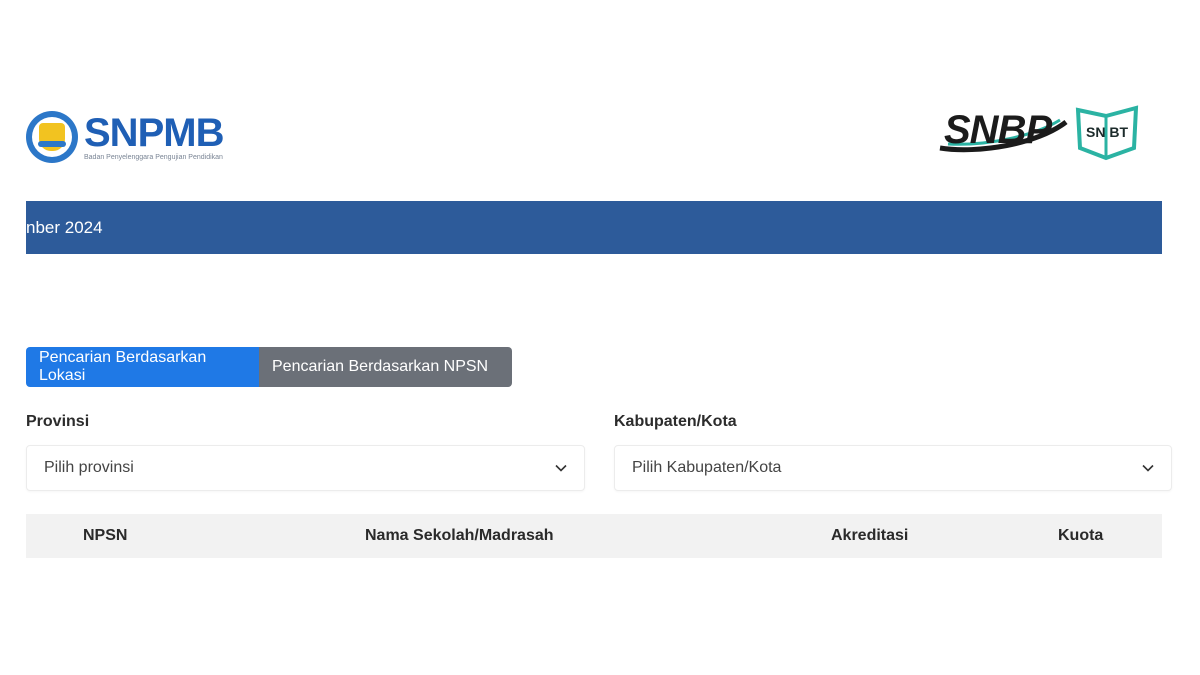 The height and width of the screenshot is (675, 1200). What do you see at coordinates (305, 468) in the screenshot?
I see `provinsi-select: Pilih provinsi` at bounding box center [305, 468].